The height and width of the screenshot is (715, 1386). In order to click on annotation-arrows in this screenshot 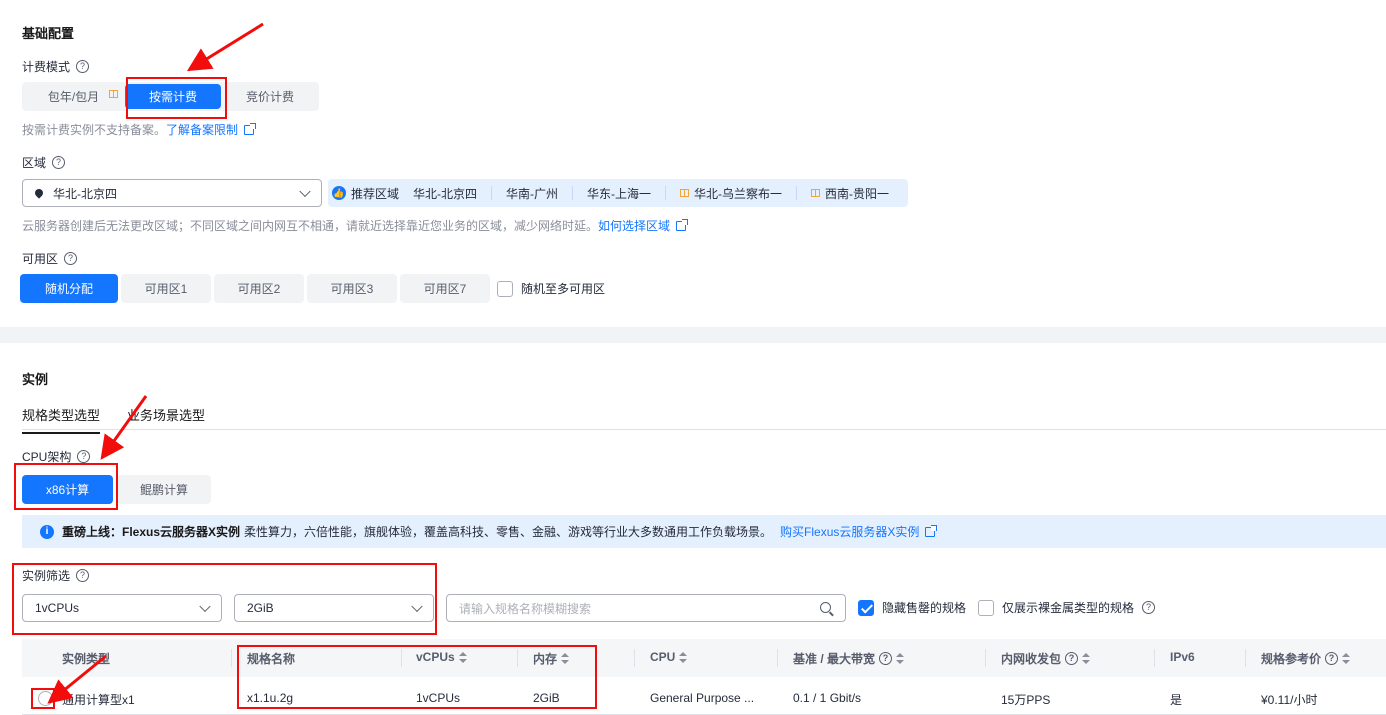, I will do `click(155, 363)`.